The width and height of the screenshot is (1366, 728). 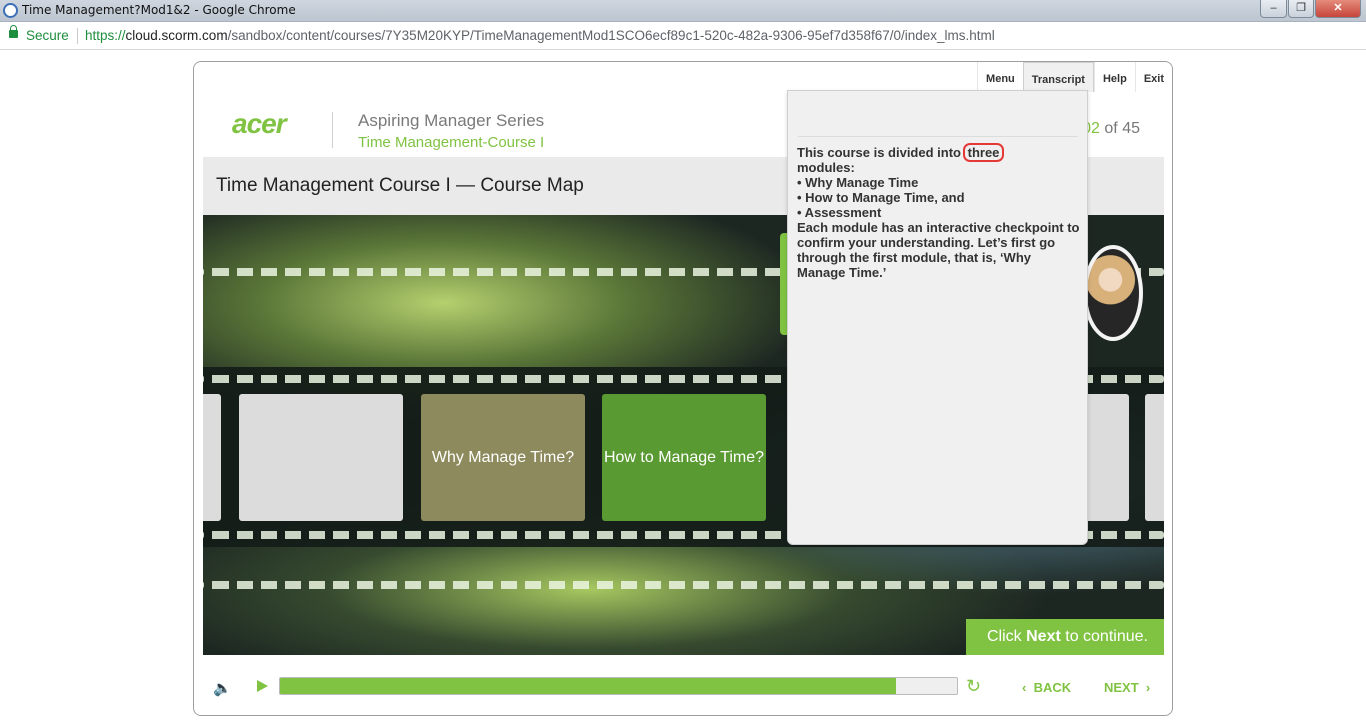 What do you see at coordinates (1058, 77) in the screenshot?
I see `transcript-tab: Transcript` at bounding box center [1058, 77].